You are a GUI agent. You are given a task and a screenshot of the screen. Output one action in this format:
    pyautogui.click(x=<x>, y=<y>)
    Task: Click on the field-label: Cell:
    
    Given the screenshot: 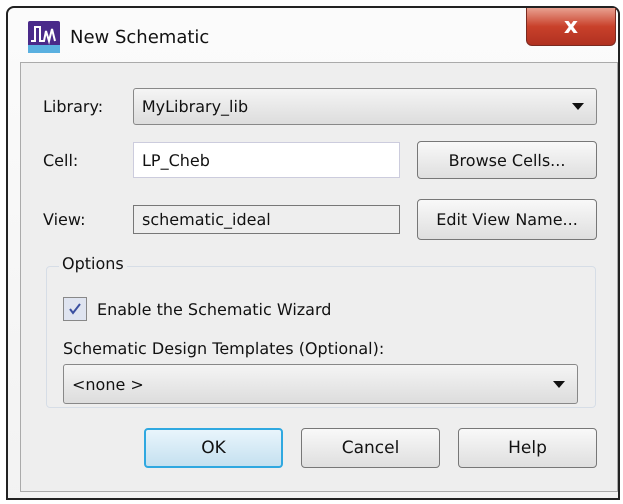 What is the action you would take?
    pyautogui.click(x=61, y=160)
    